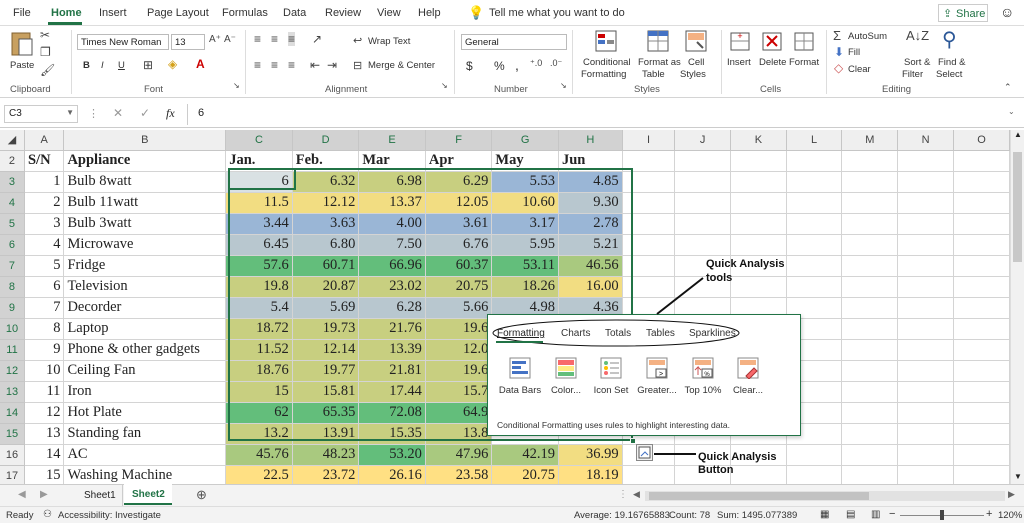 This screenshot has height=523, width=1024. I want to click on cell-value: 12.0, so click(459, 350).